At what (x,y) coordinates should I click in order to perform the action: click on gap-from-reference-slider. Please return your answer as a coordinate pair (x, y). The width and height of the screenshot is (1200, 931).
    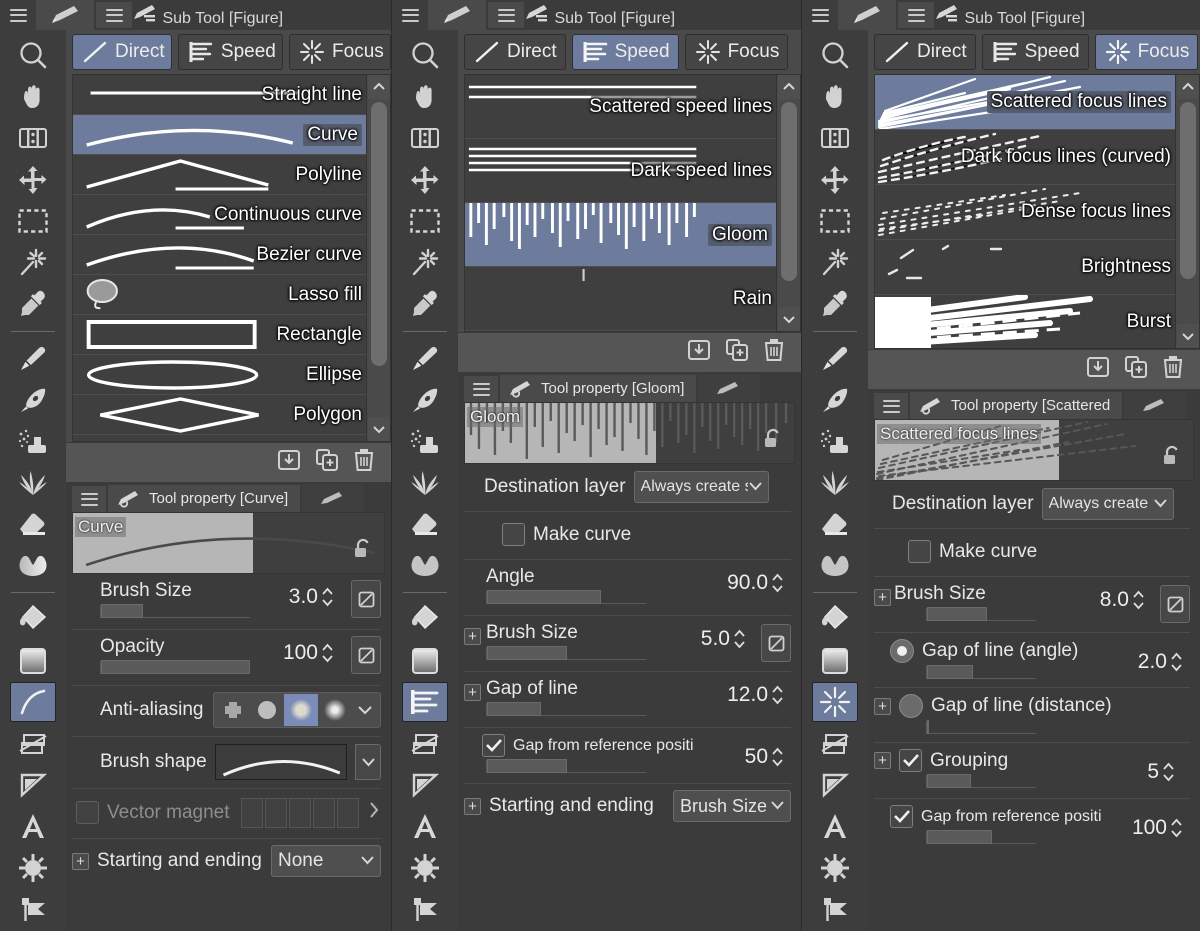
    Looking at the image, I should click on (566, 766).